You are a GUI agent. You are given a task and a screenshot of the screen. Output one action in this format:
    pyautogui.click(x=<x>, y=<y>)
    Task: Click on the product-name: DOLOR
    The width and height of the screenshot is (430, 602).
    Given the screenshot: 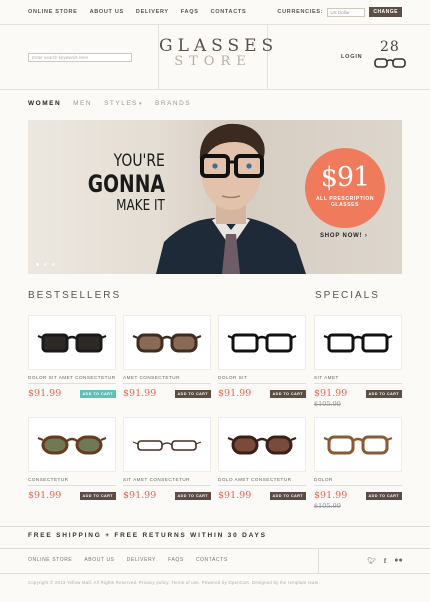 What is the action you would take?
    pyautogui.click(x=358, y=481)
    